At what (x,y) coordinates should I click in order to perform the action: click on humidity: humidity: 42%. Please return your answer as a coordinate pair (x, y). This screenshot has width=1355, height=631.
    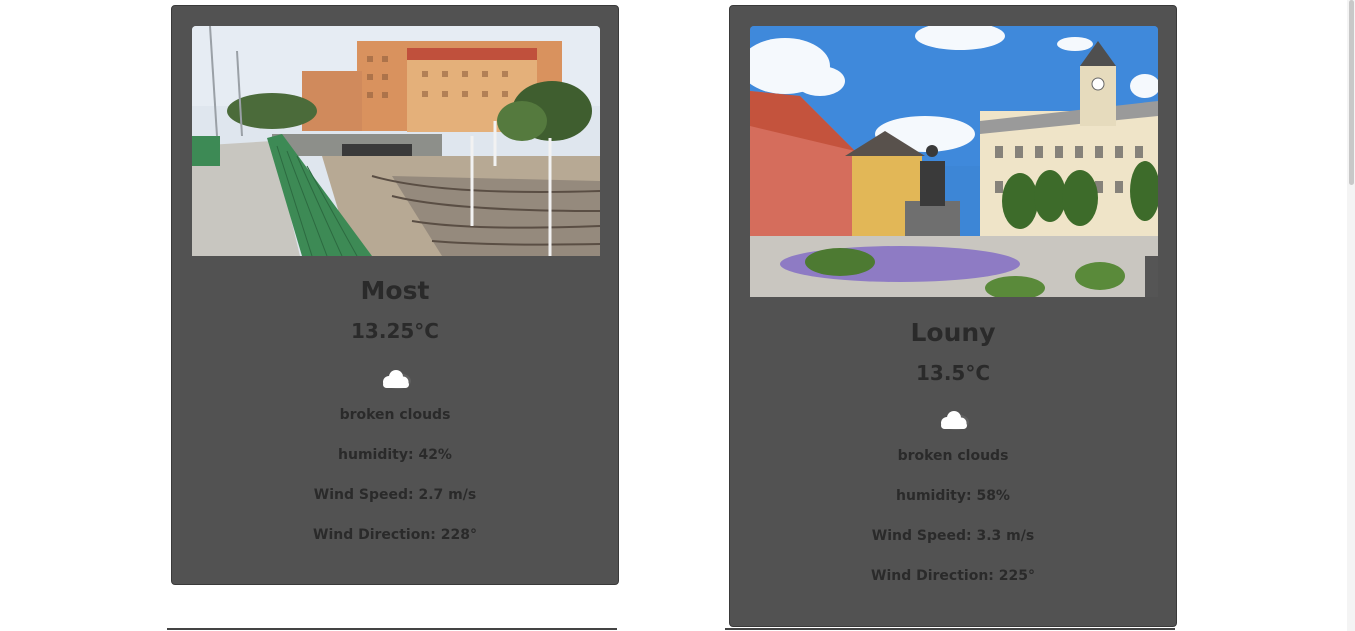
    Looking at the image, I should click on (395, 455).